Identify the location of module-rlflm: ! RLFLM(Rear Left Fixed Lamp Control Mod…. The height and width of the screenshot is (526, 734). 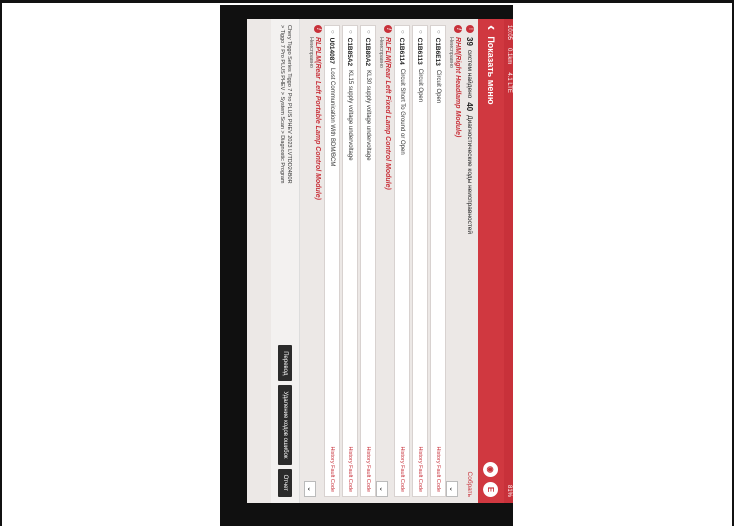
(358, 261).